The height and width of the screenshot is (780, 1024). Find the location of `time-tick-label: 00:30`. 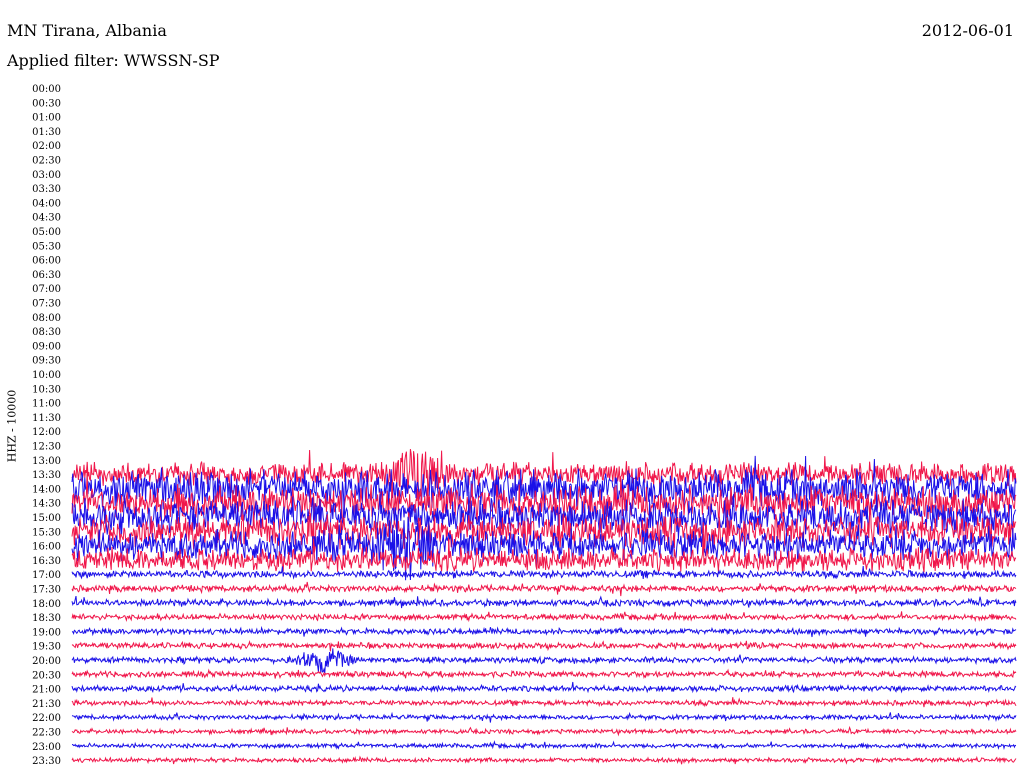

time-tick-label: 00:30 is located at coordinates (46, 103).